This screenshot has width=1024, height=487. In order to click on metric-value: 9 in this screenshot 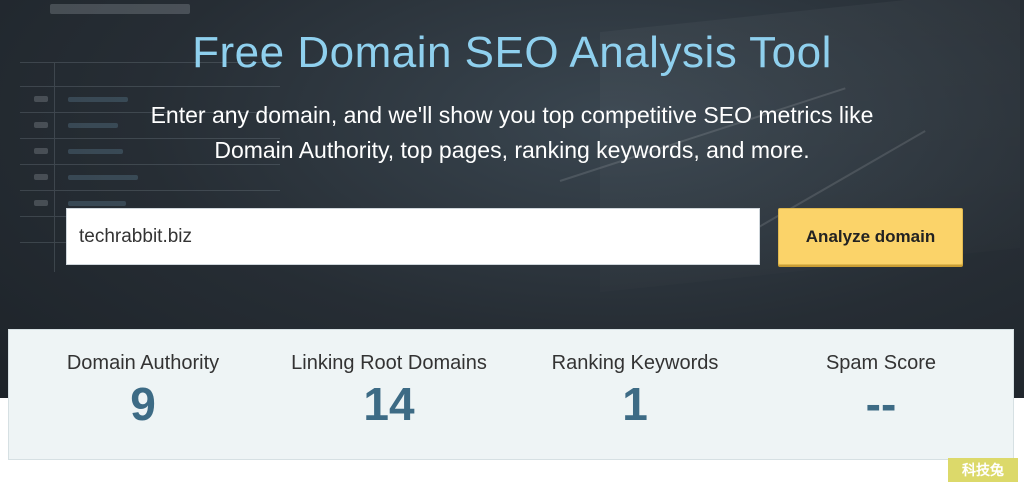, I will do `click(143, 404)`.